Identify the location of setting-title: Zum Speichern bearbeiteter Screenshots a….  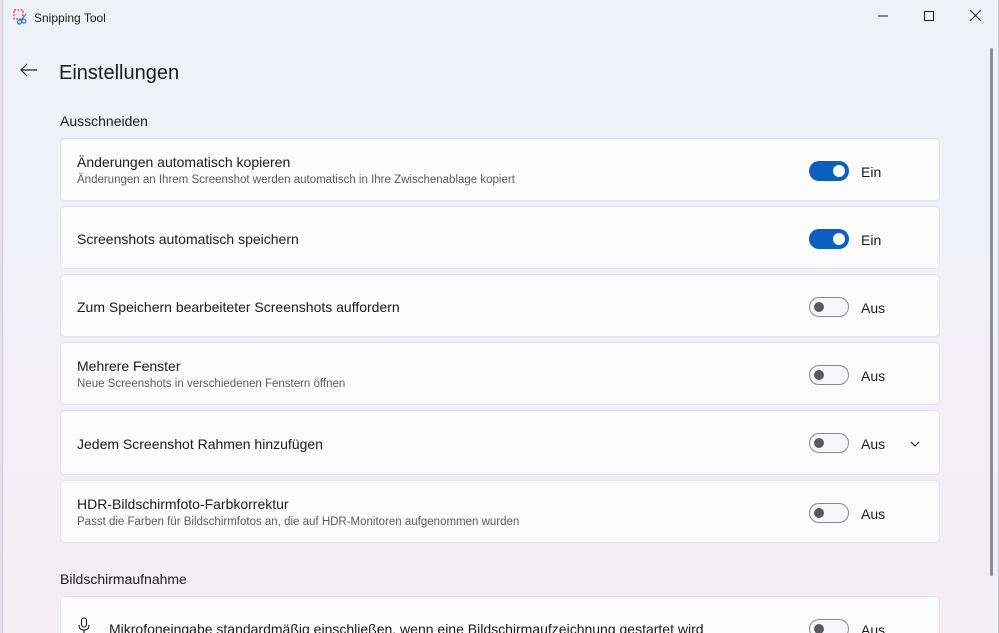
(238, 307).